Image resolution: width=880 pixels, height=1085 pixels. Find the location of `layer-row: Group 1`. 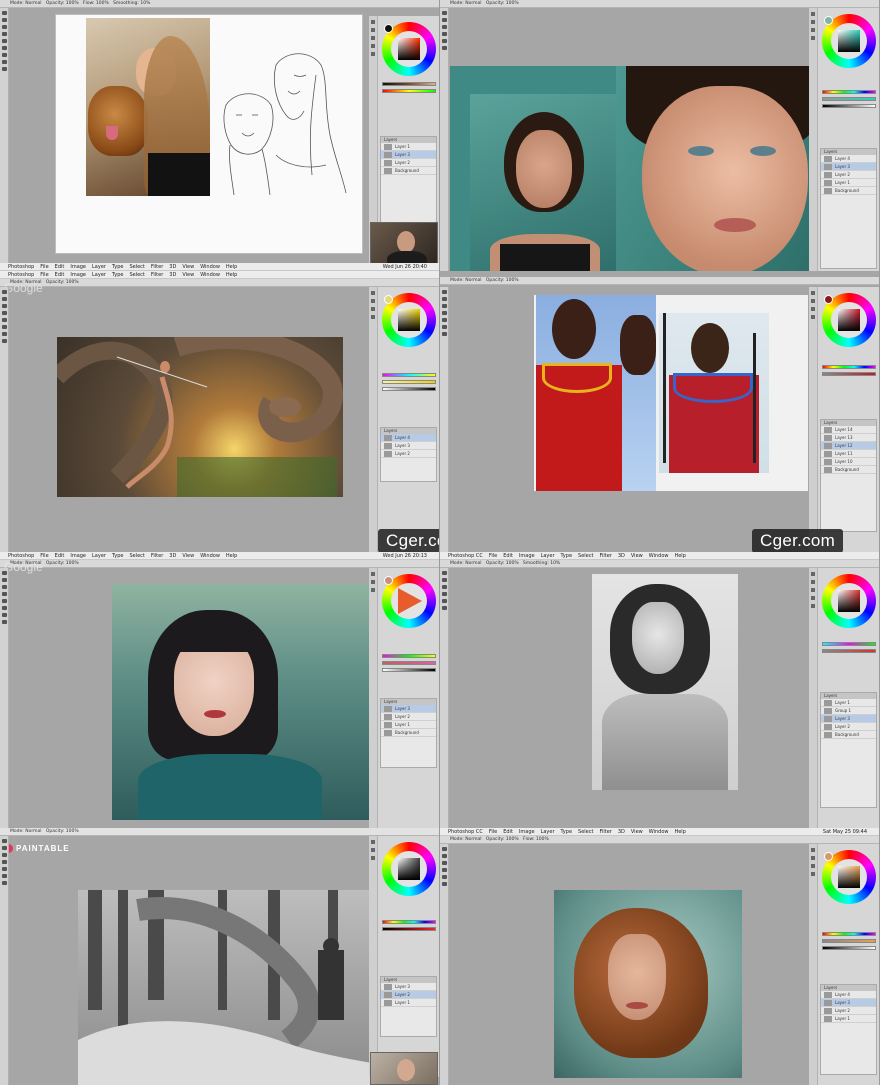

layer-row: Group 1 is located at coordinates (848, 711).